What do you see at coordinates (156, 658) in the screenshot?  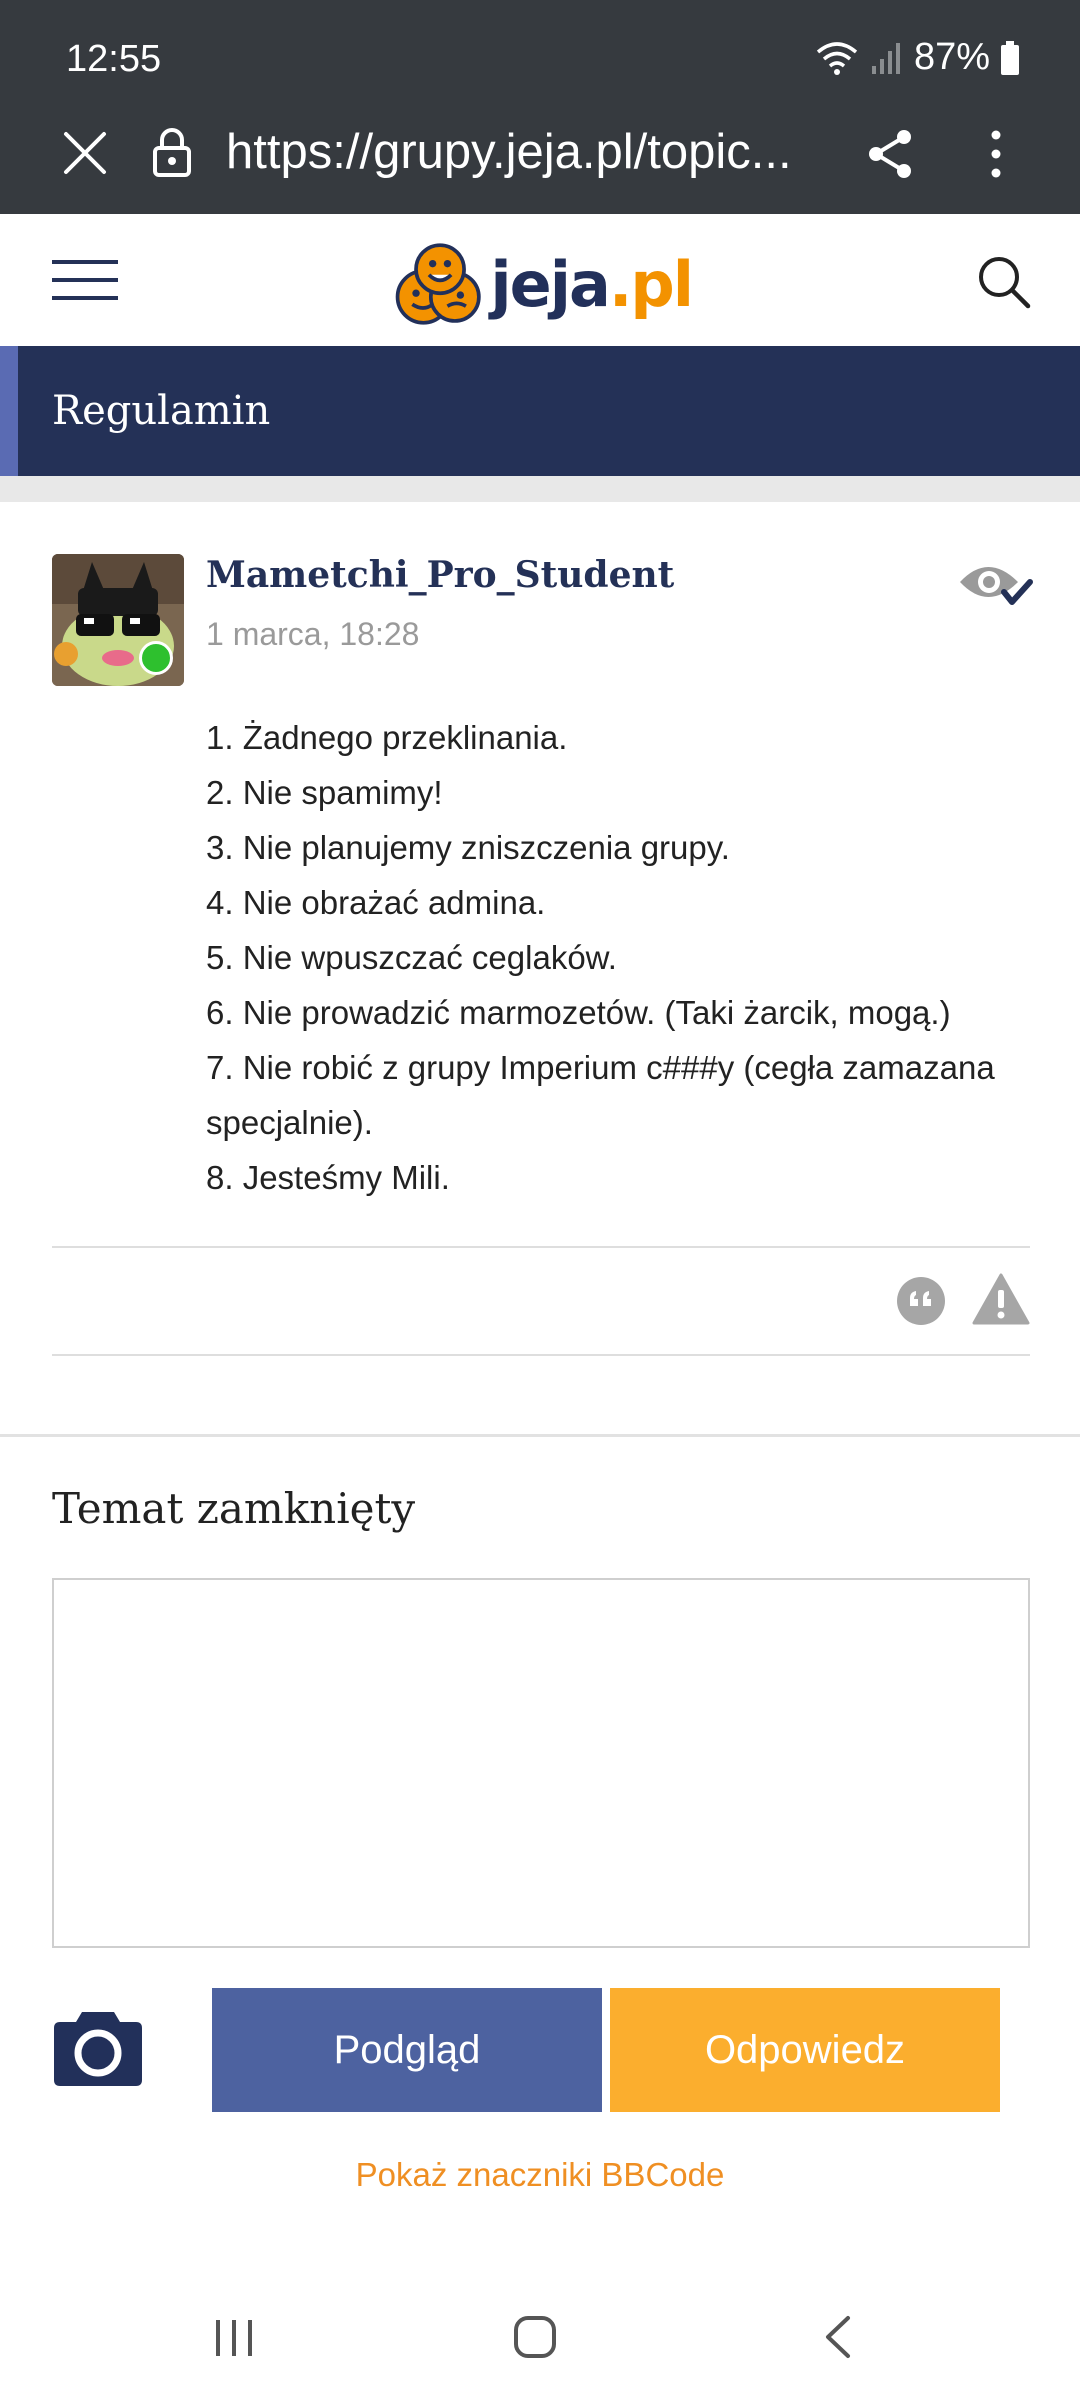 I see `online-status-dot` at bounding box center [156, 658].